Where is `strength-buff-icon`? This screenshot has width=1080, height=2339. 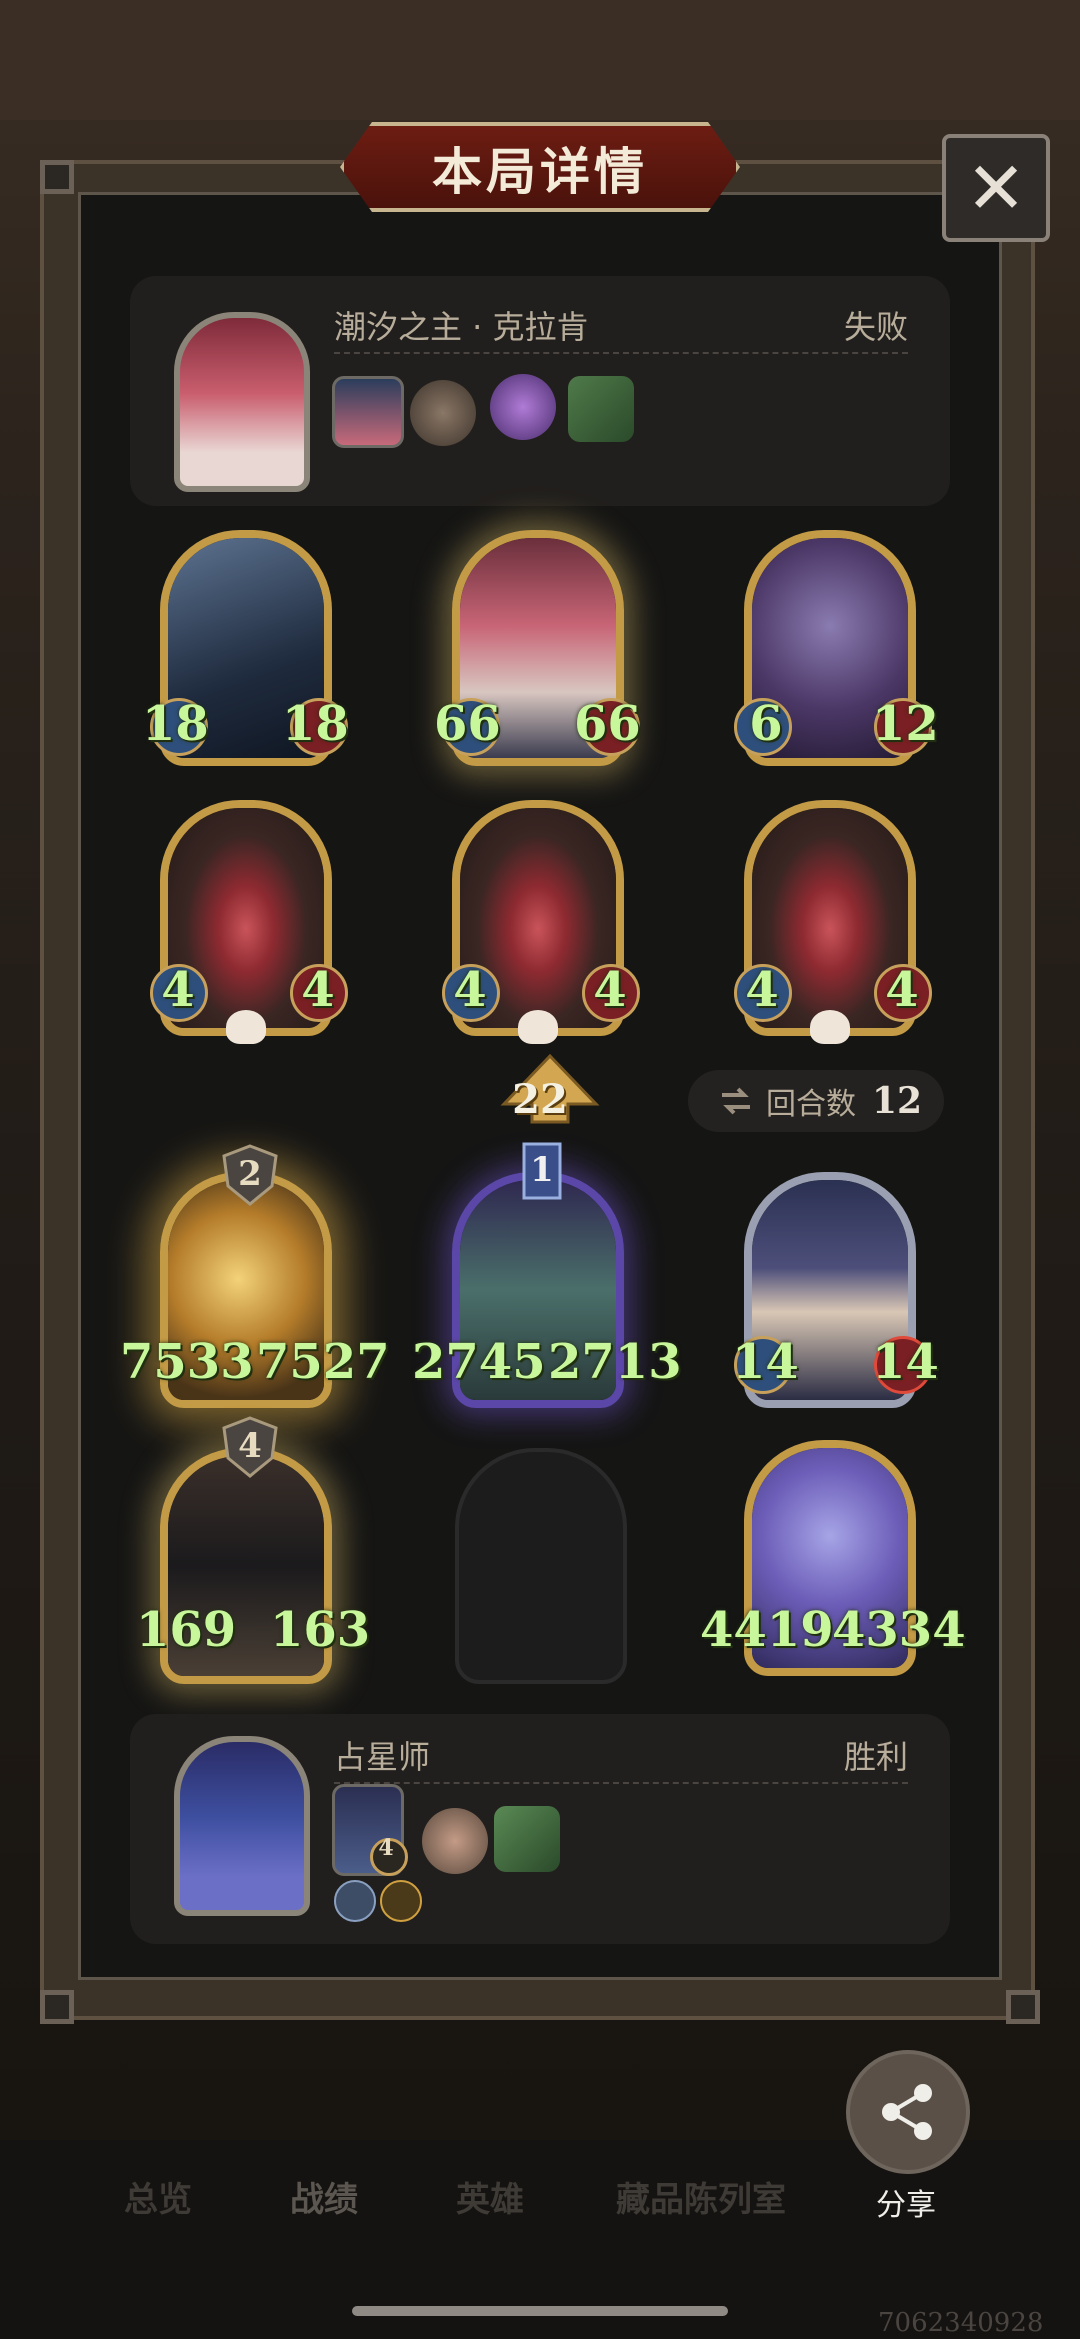
strength-buff-icon is located at coordinates (401, 1901).